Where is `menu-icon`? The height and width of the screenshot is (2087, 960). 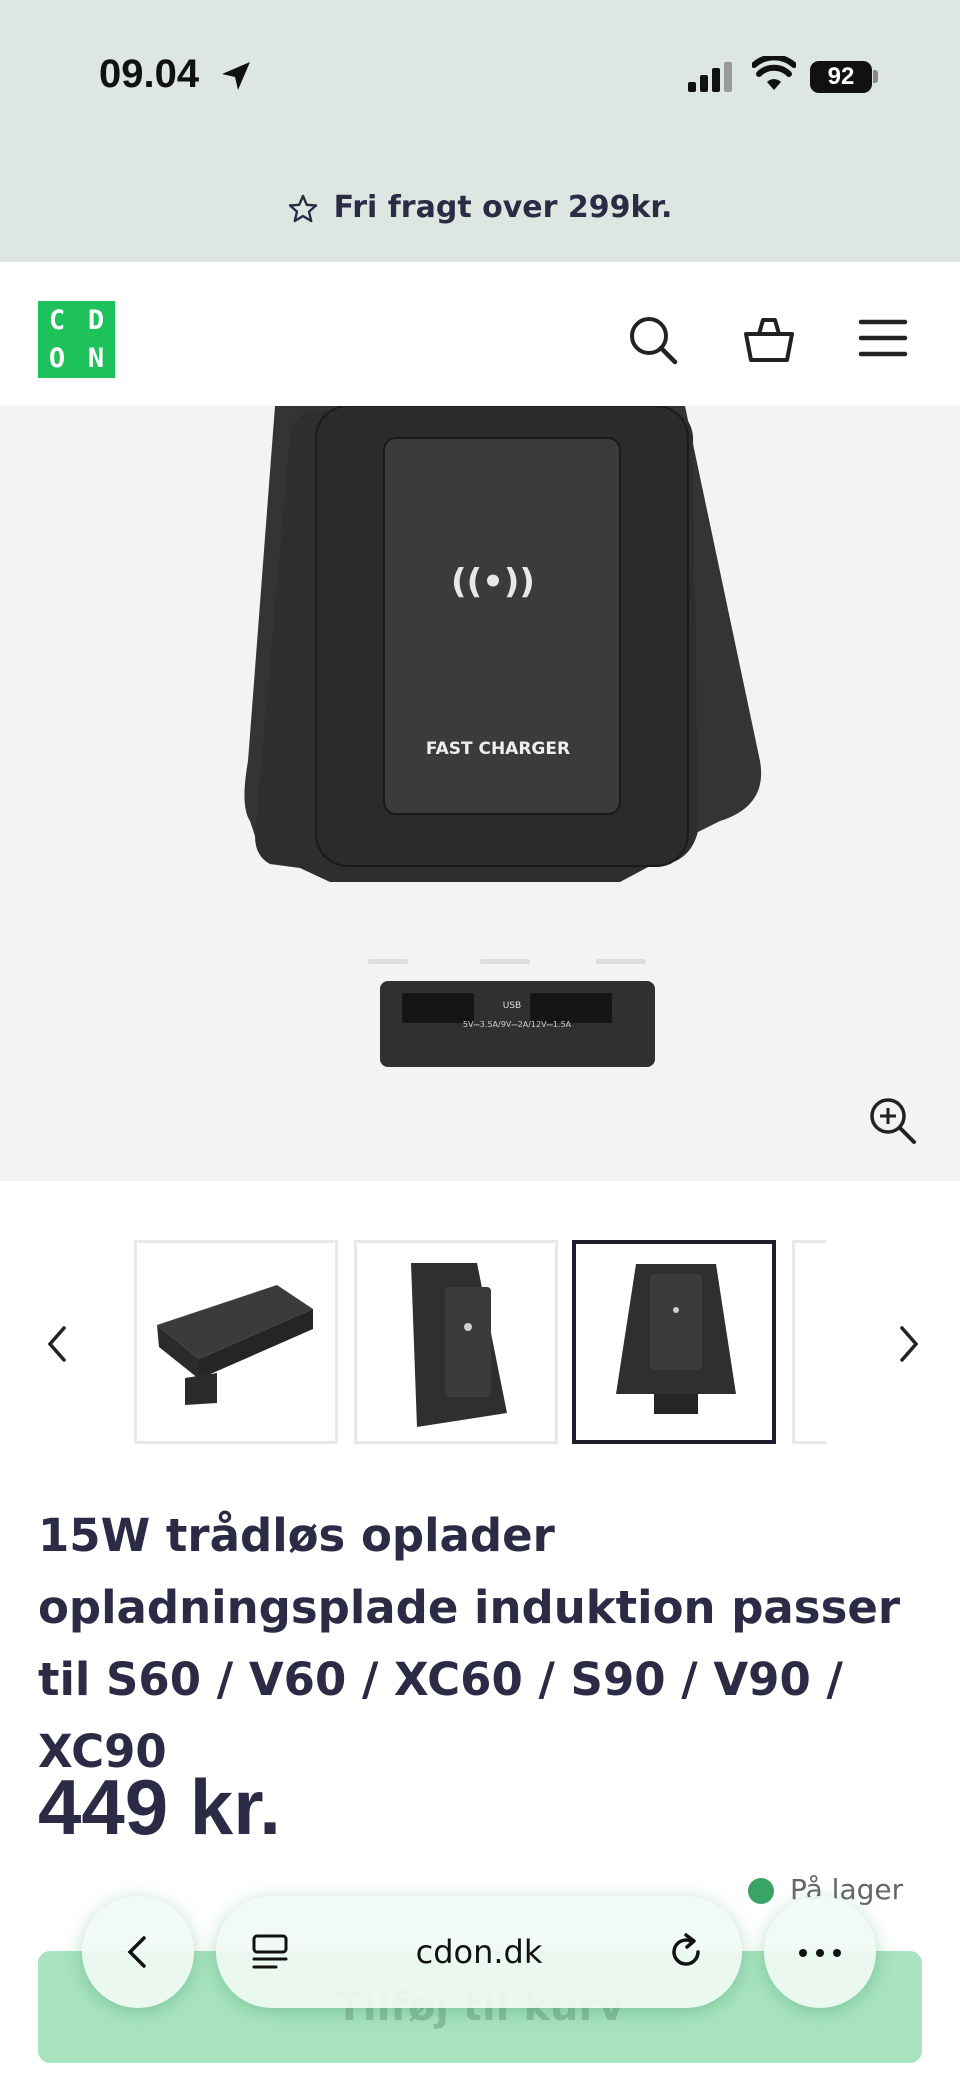
menu-icon is located at coordinates (883, 338).